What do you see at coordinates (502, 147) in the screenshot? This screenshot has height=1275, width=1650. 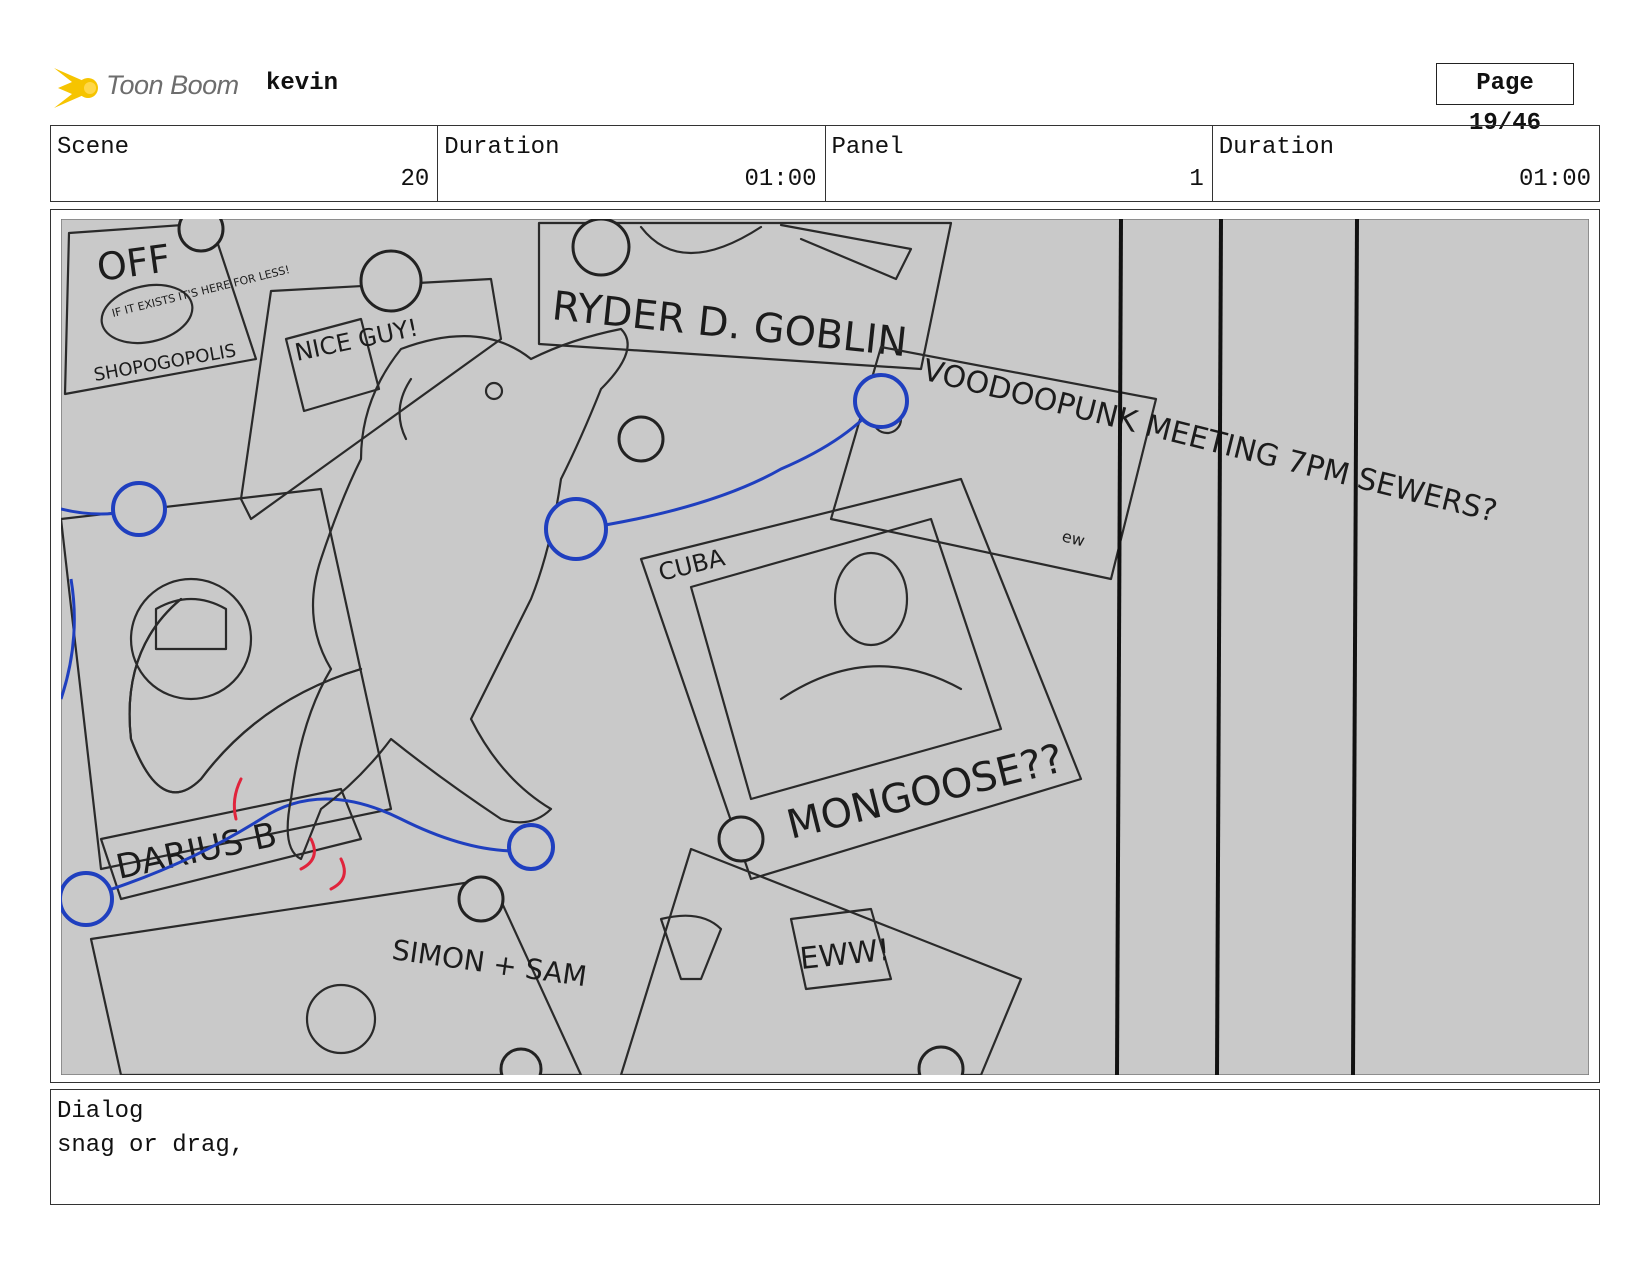 I see `scene-duration-label: Duration` at bounding box center [502, 147].